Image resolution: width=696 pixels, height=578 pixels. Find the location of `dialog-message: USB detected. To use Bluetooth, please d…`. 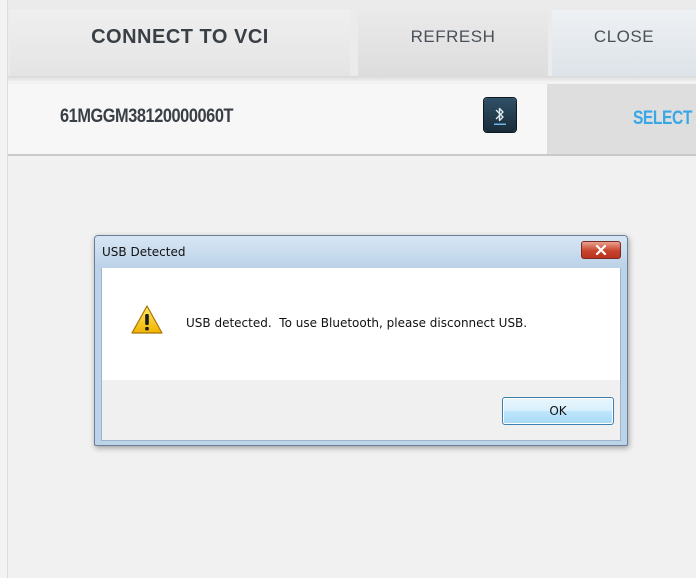

dialog-message: USB detected. To use Bluetooth, please d… is located at coordinates (357, 323).